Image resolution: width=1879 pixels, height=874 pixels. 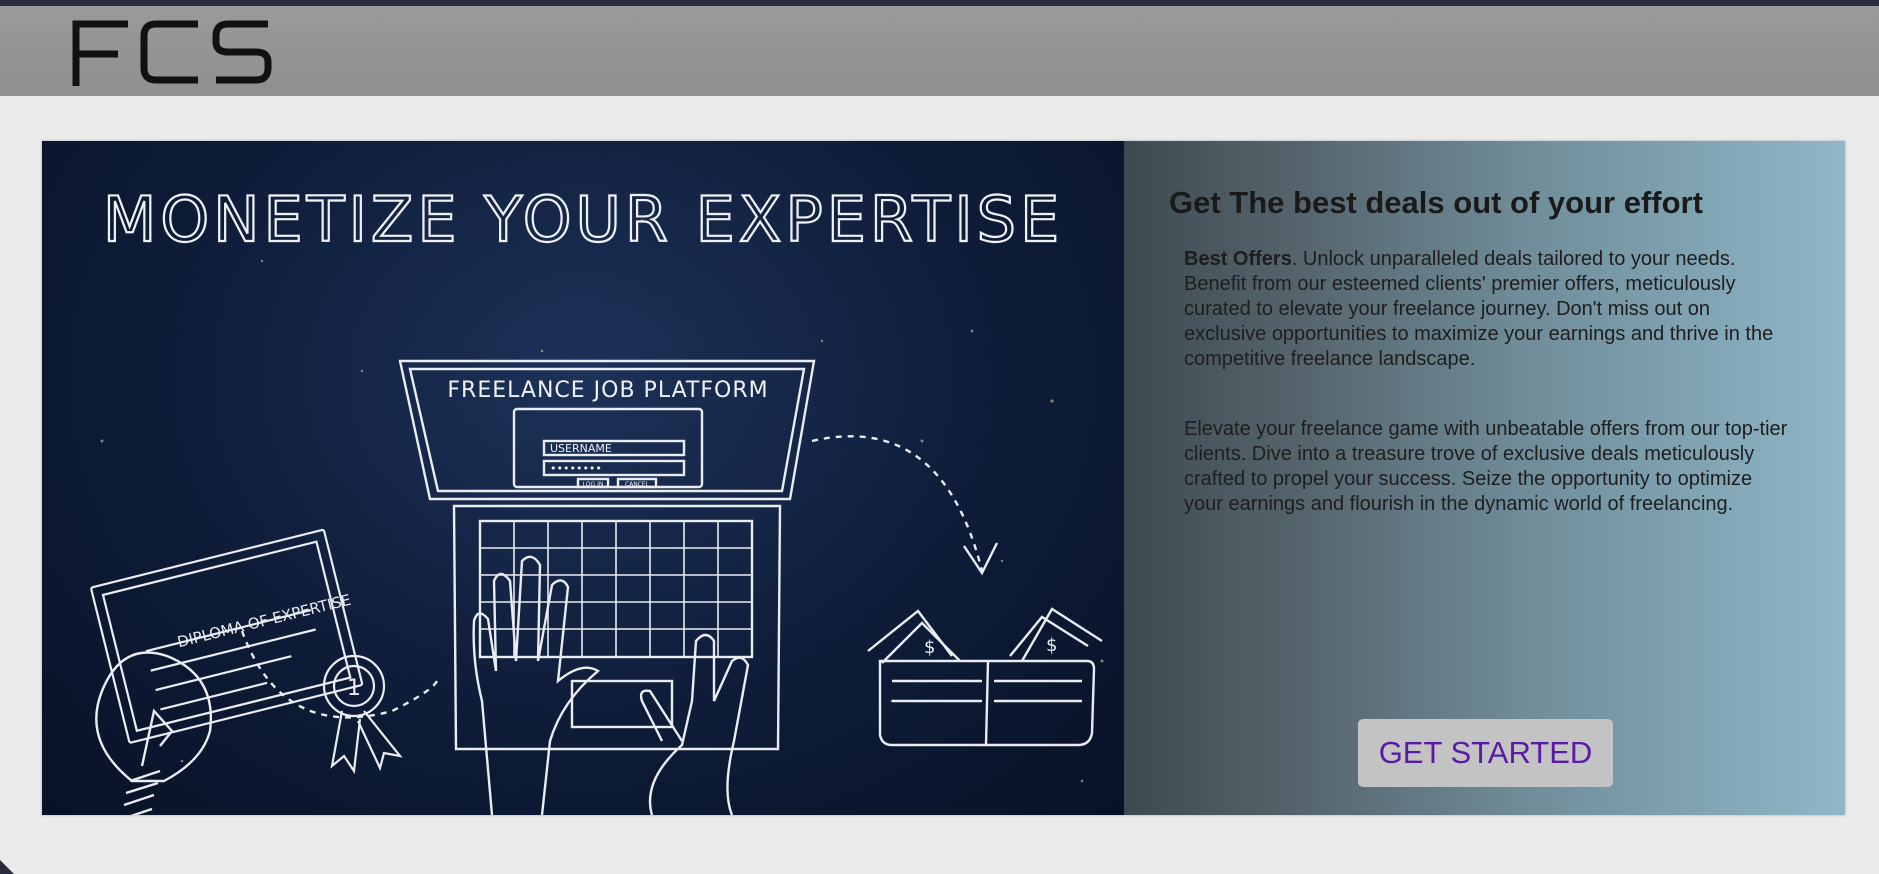 What do you see at coordinates (897, 503) in the screenshot?
I see `dashed-arrow-right` at bounding box center [897, 503].